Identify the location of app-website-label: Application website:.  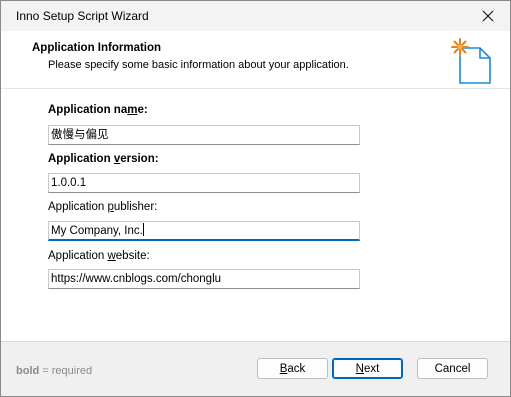
(99, 256).